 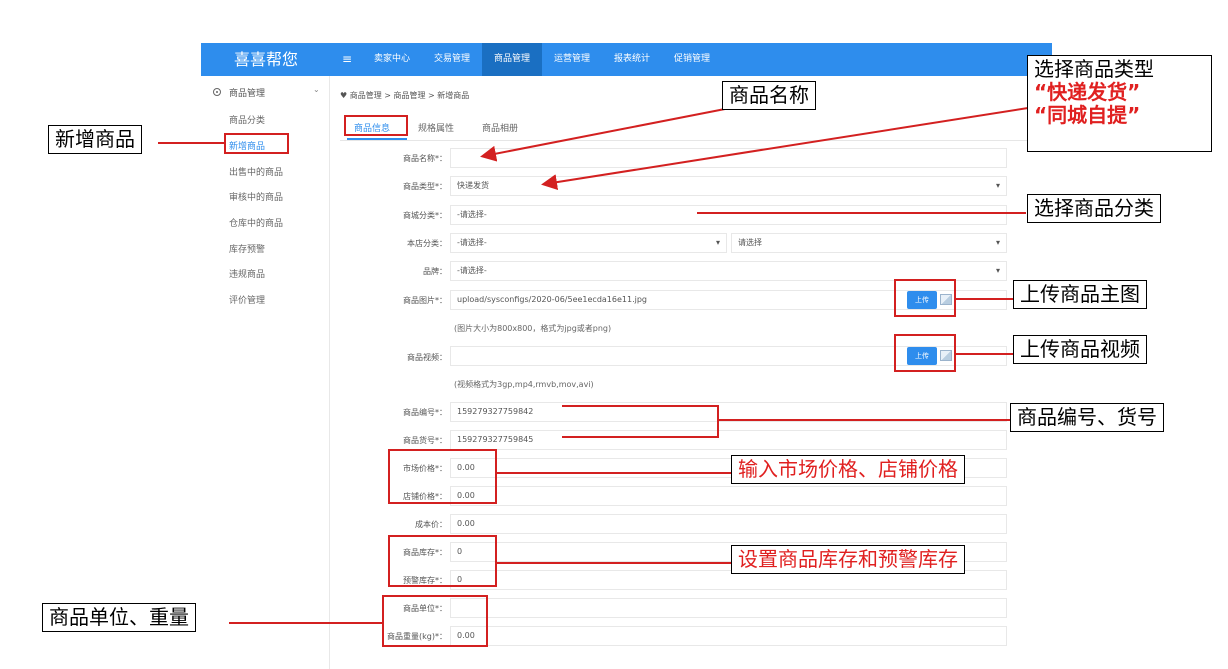 What do you see at coordinates (1094, 69) in the screenshot?
I see `callout-select-type-title: 选择商品类型` at bounding box center [1094, 69].